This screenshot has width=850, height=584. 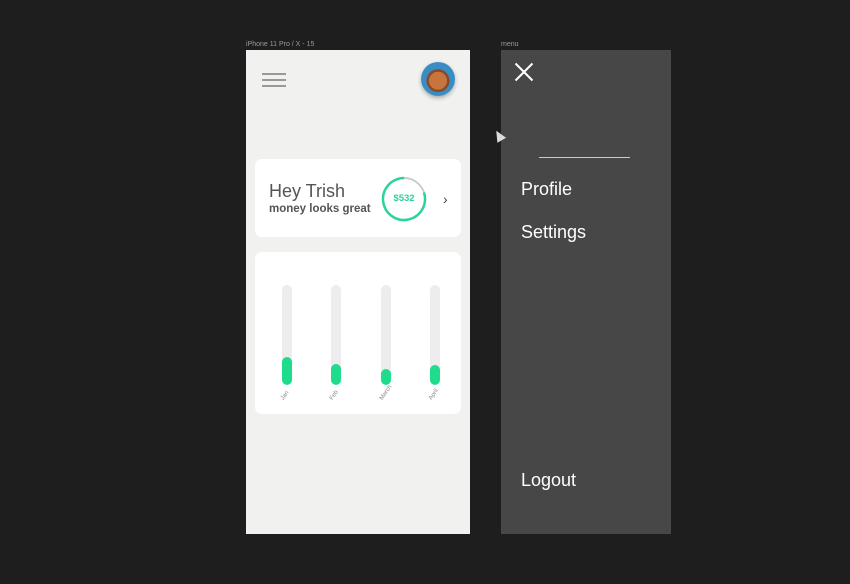 I want to click on bar-label: March, so click(x=386, y=393).